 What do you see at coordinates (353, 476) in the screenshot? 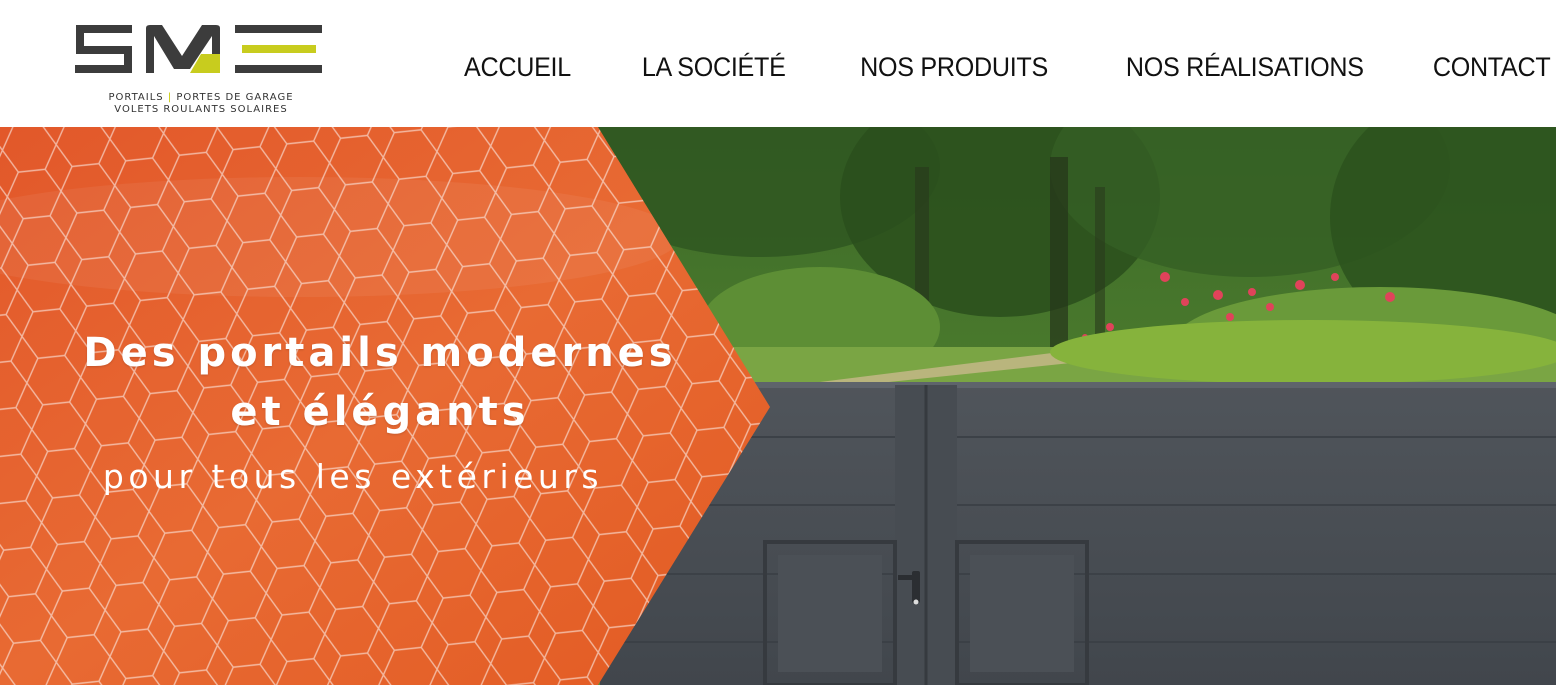
I see `hero-subtitle: pour tous les extérieurs` at bounding box center [353, 476].